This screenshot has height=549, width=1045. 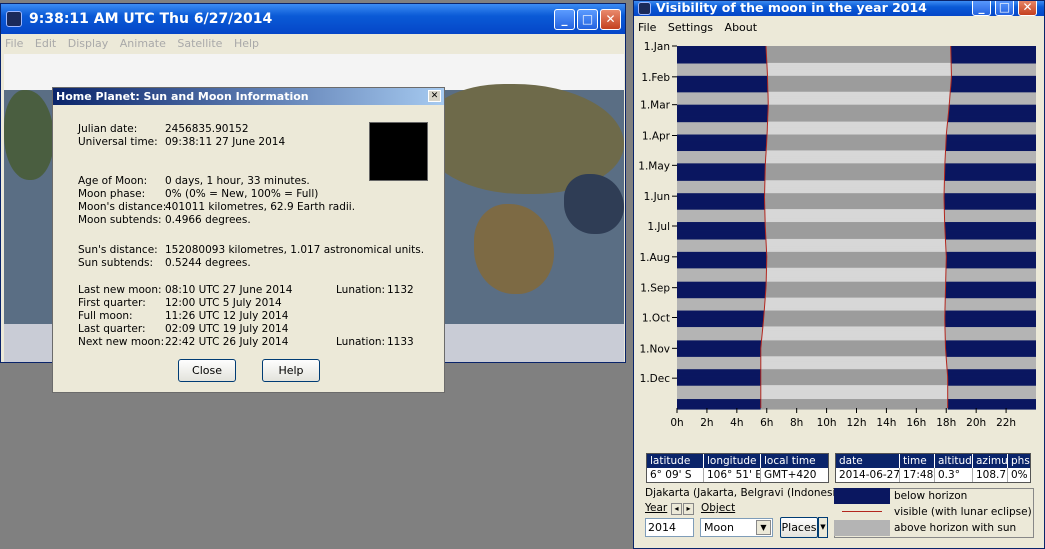 I want to click on date-value: 2014-06-27, so click(x=868, y=475).